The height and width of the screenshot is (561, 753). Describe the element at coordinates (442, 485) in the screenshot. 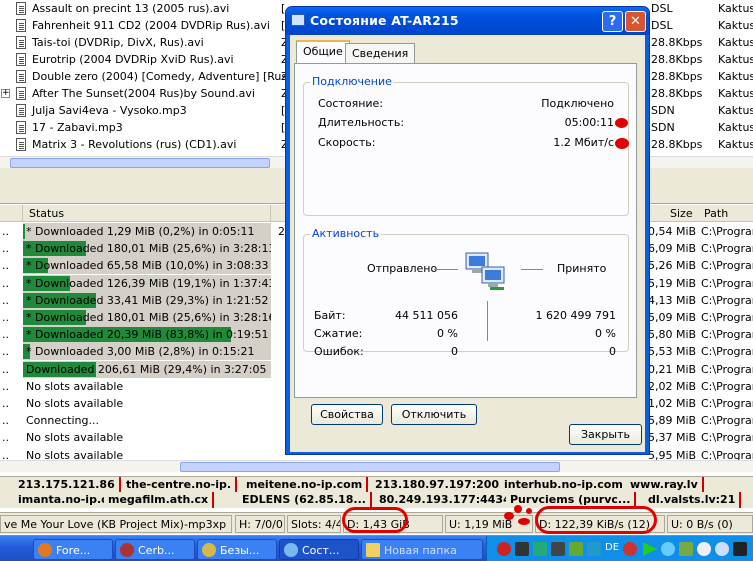

I see `hub-tab: 213.180.97.197:2003` at that location.